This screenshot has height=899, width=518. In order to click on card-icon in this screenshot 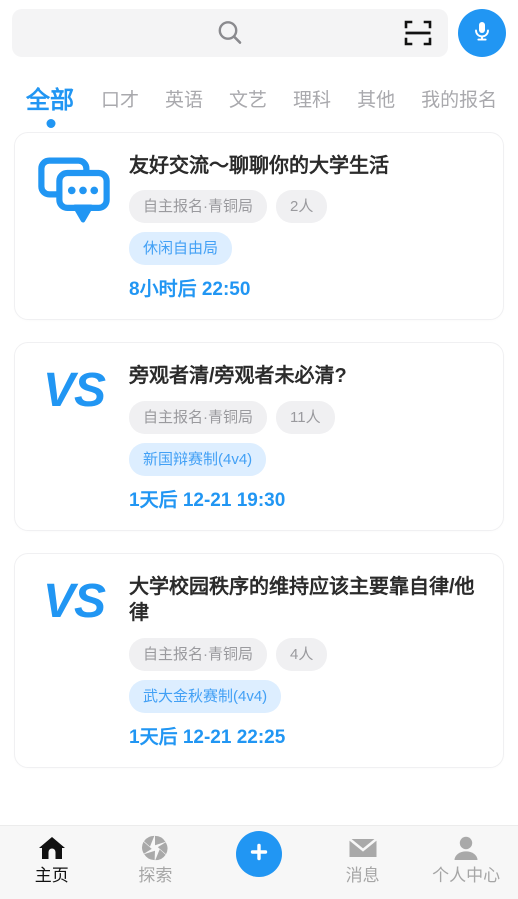, I will do `click(74, 227)`.